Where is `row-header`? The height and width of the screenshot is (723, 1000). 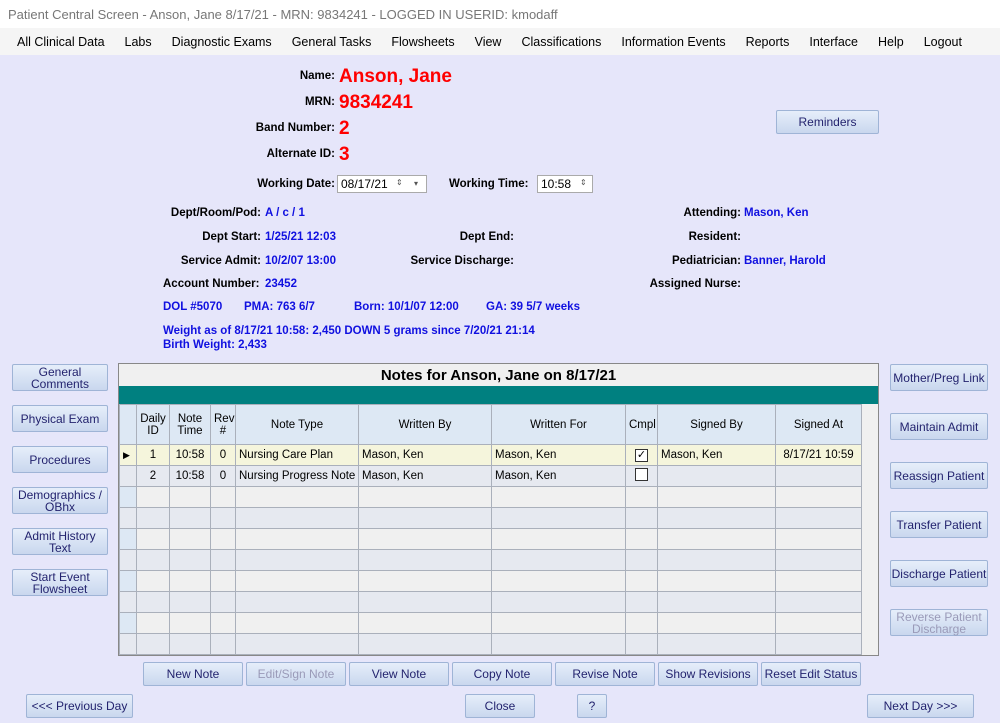 row-header is located at coordinates (128, 476).